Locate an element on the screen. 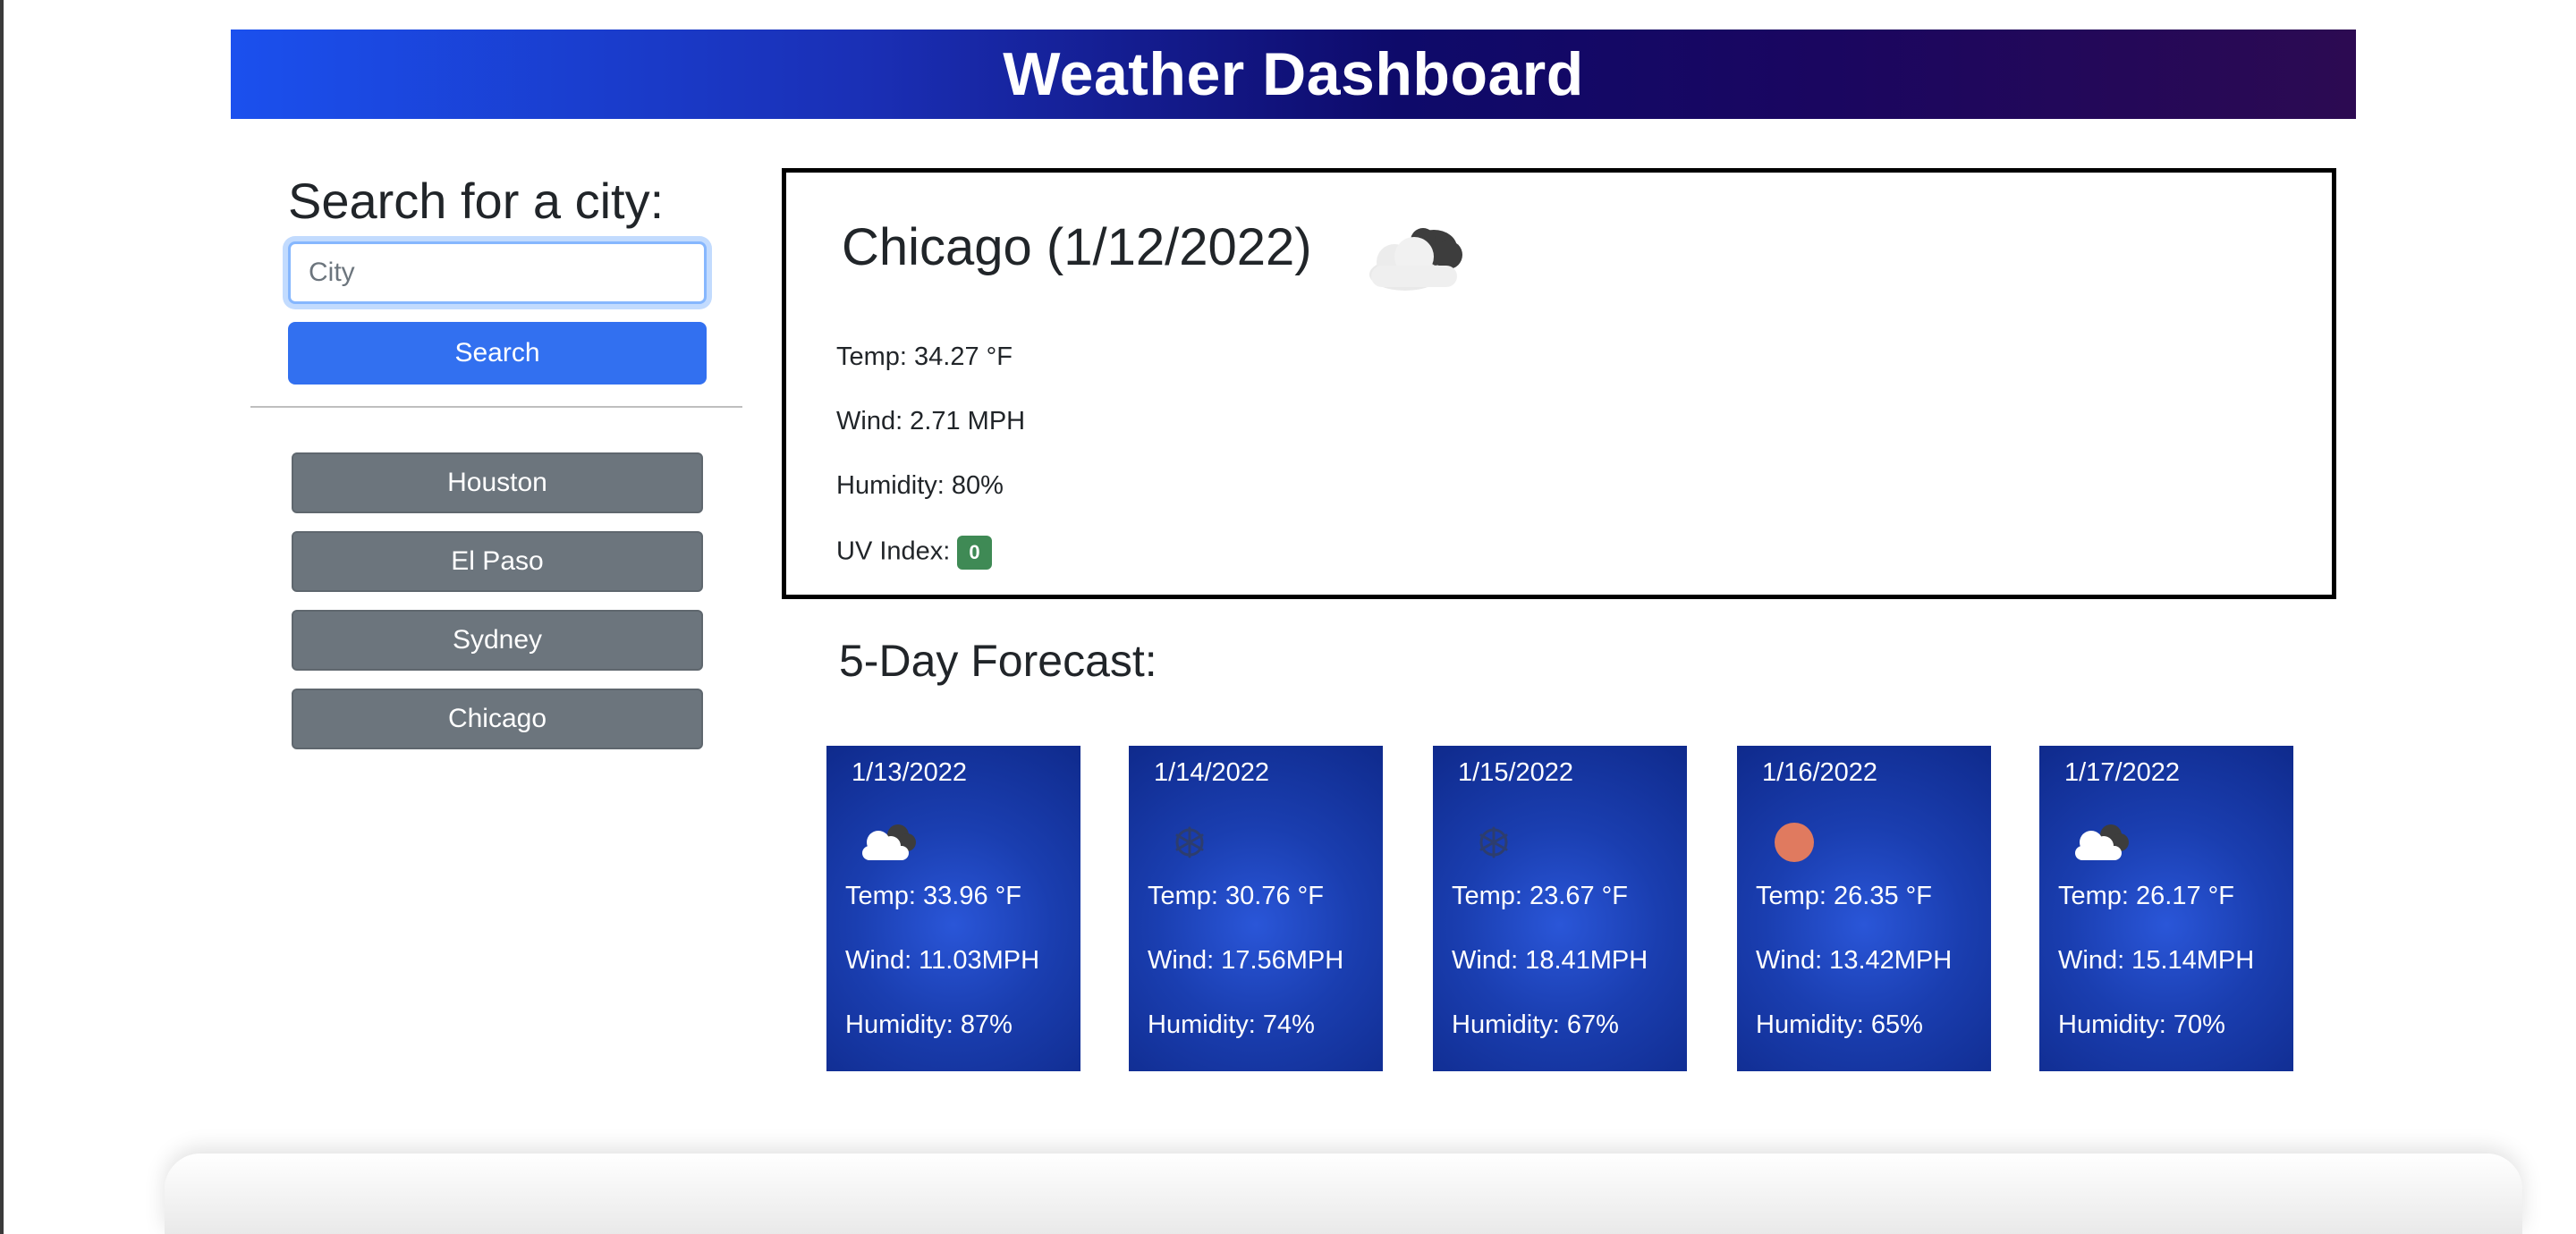 The height and width of the screenshot is (1234, 2576). forecast-wind: Wind: 11.03MPH is located at coordinates (942, 961).